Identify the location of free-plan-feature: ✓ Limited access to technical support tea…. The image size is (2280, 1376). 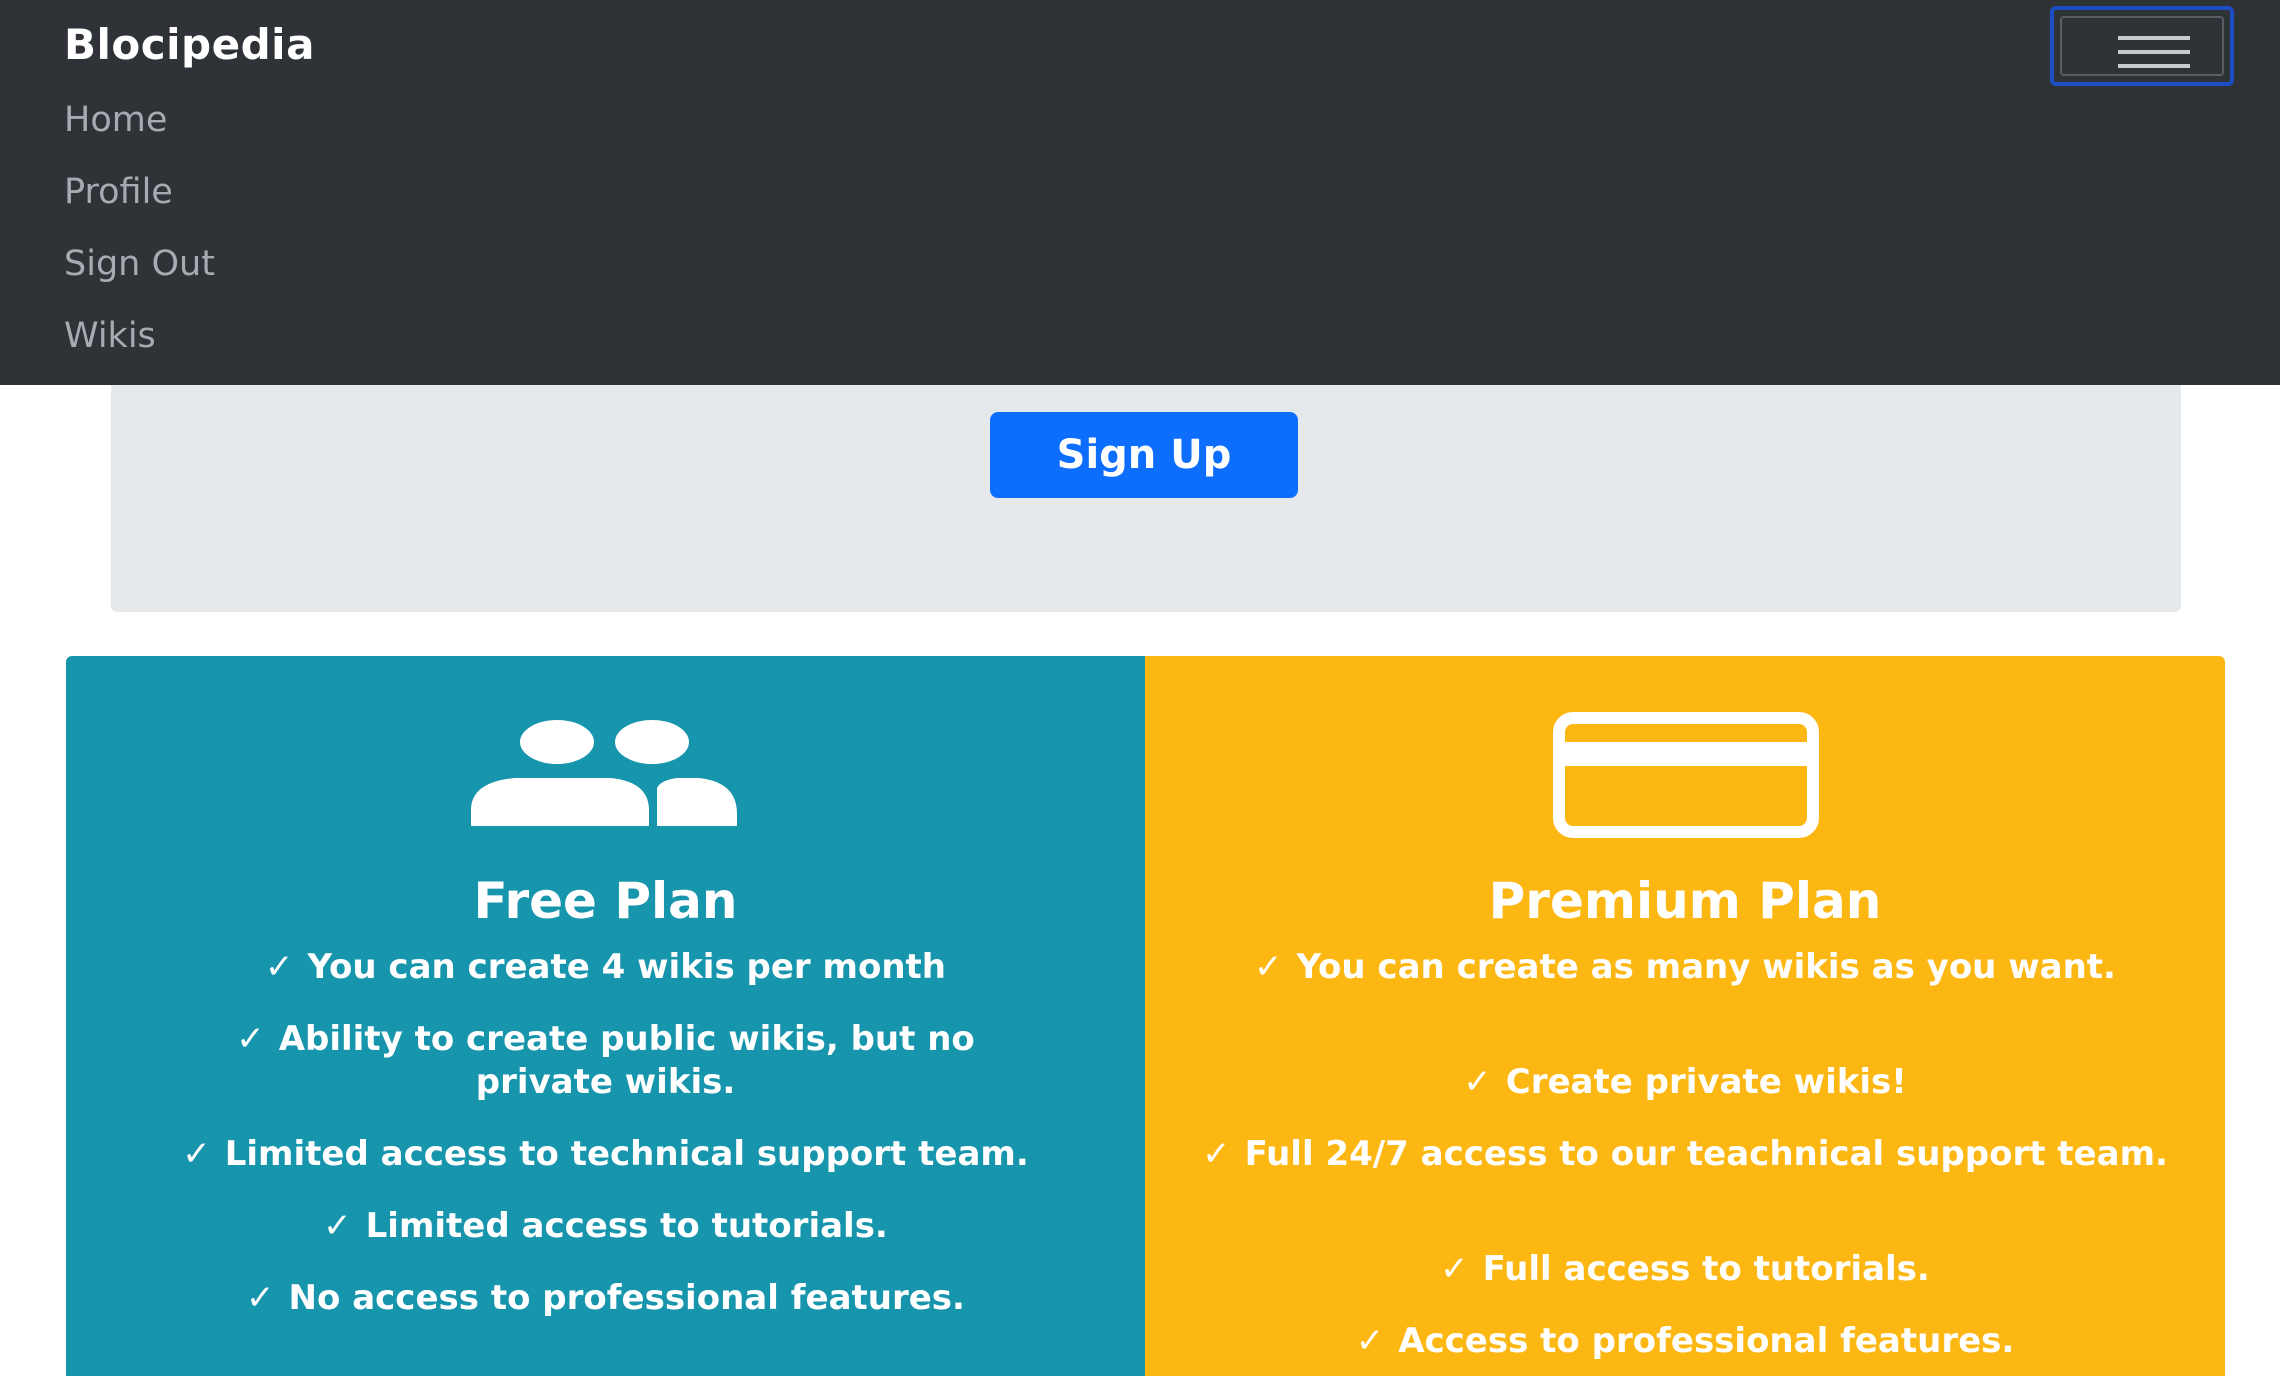
(605, 1154).